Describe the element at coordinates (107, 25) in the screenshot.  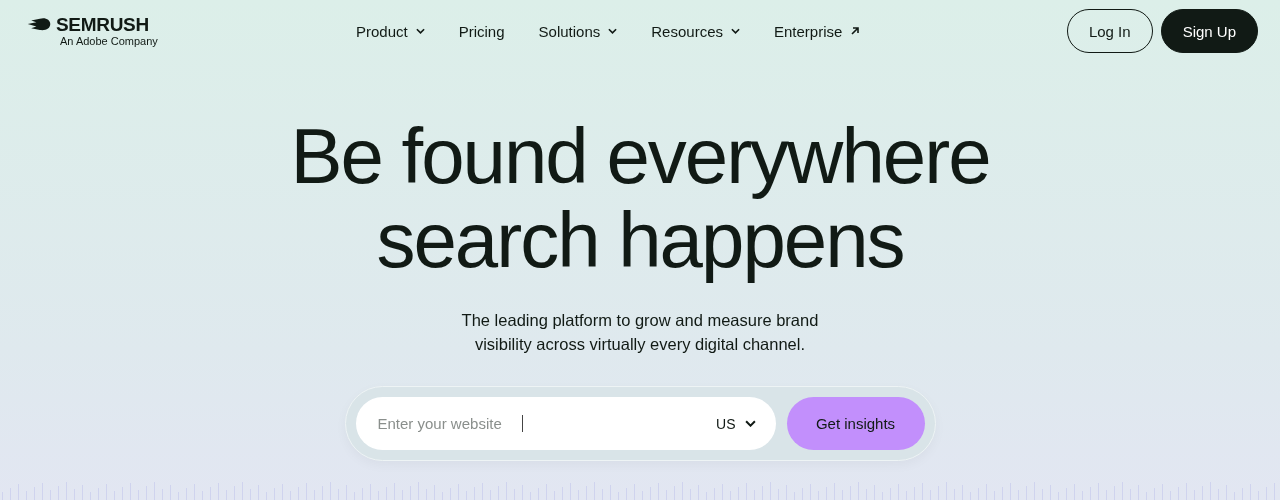
I see `logo-wordmark: SEMRUSH` at that location.